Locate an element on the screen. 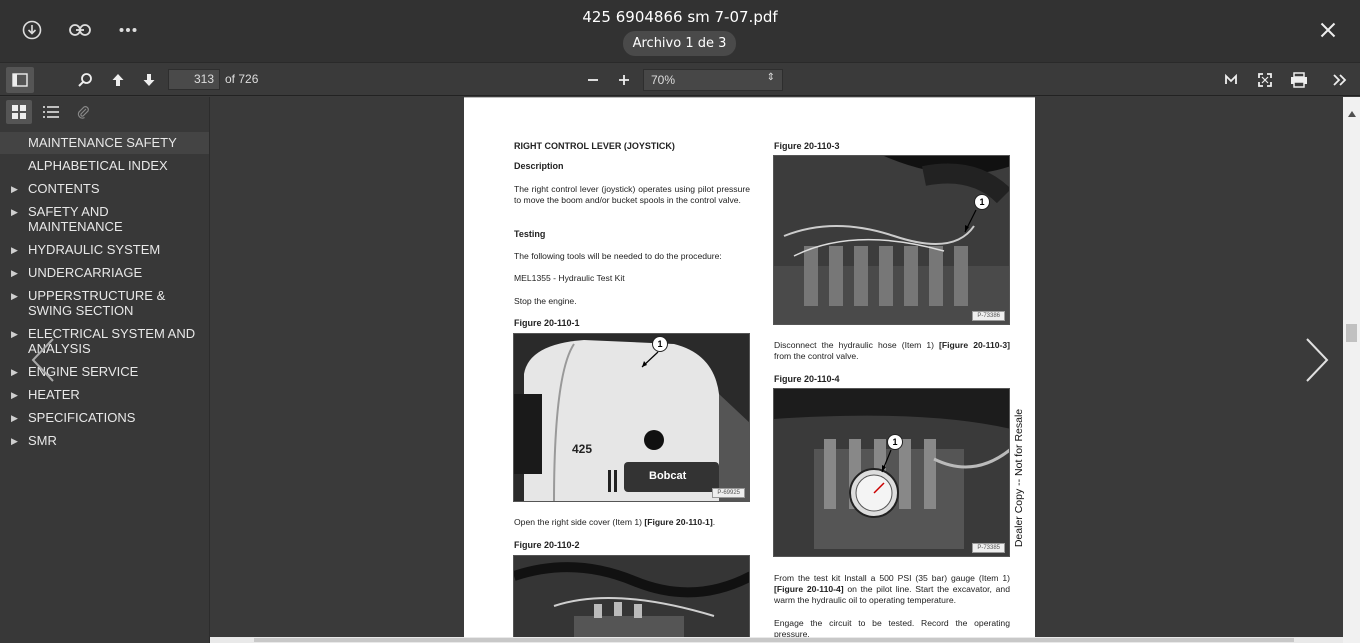 This screenshot has height=643, width=1360. document-title: 425 6904866 sm 7-07.pdf is located at coordinates (680, 17).